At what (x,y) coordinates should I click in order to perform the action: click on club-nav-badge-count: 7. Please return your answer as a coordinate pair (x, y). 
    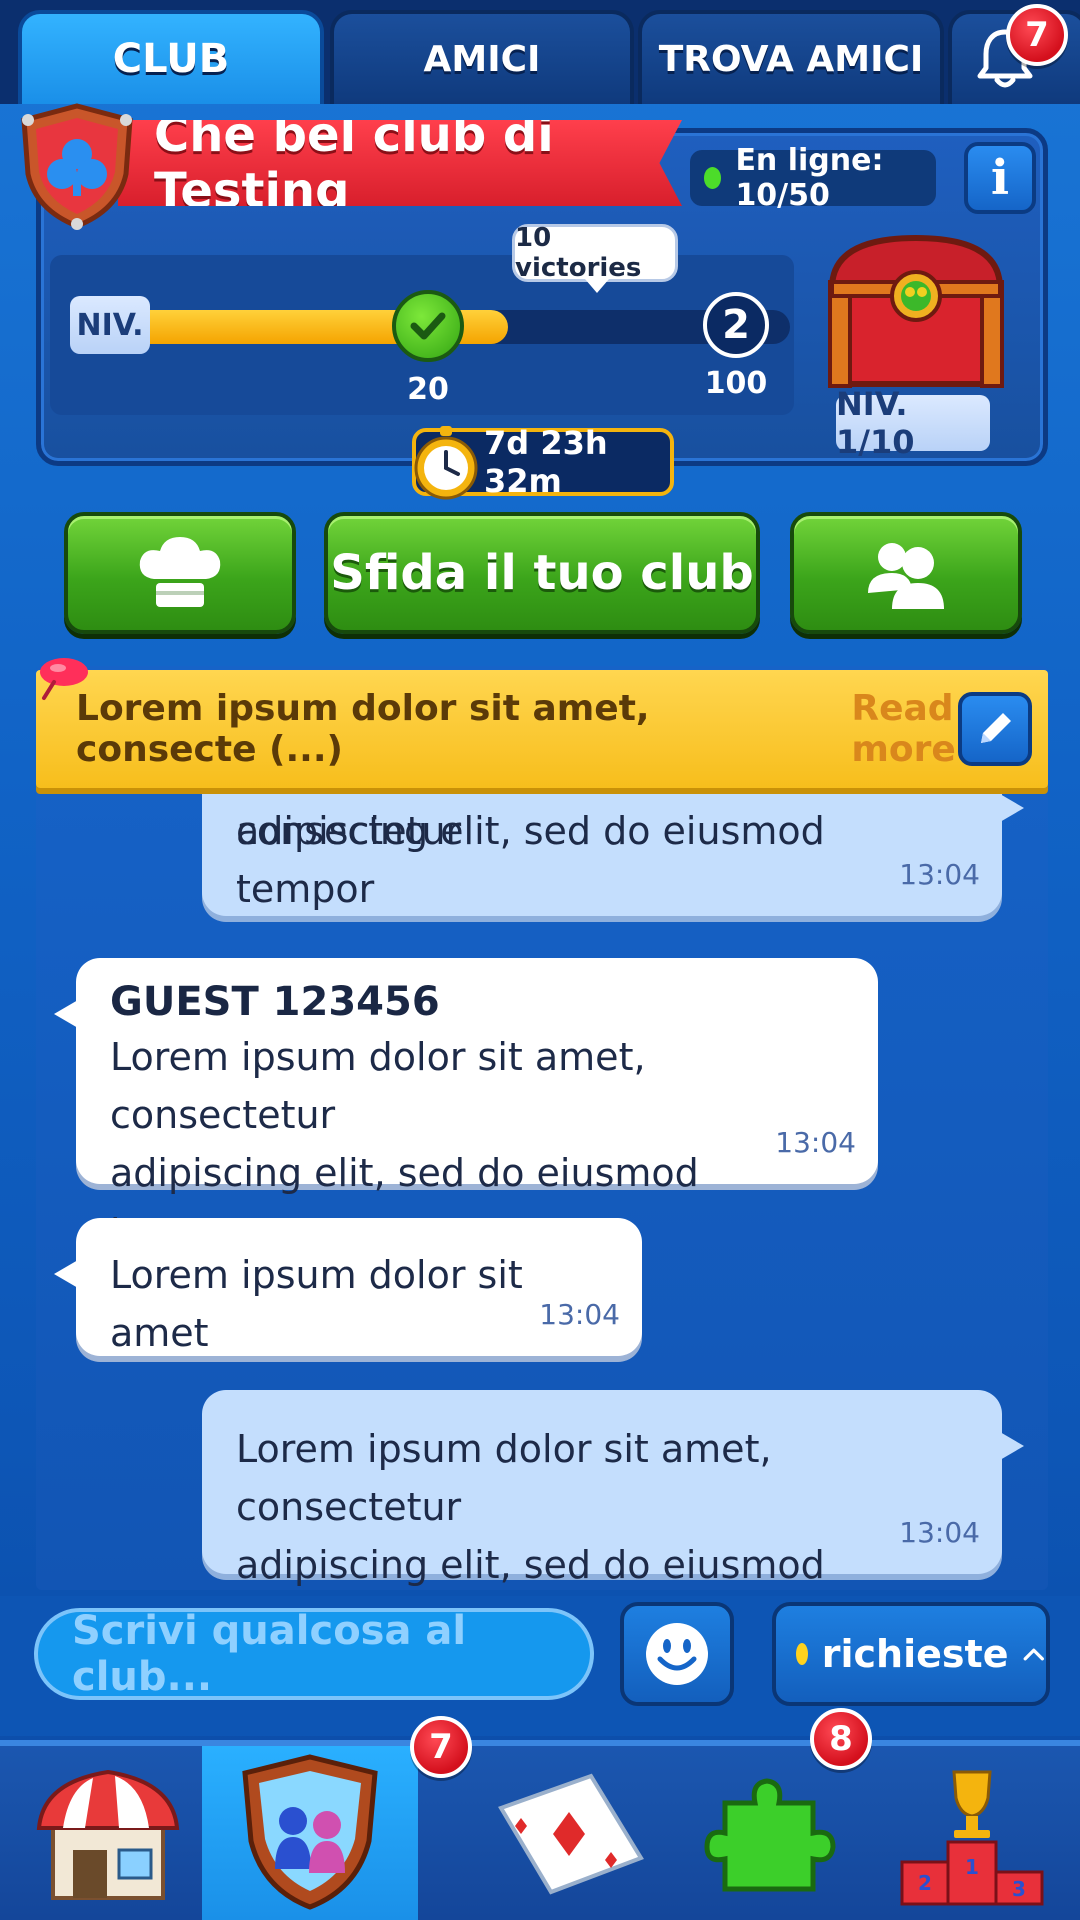
    Looking at the image, I should click on (441, 1747).